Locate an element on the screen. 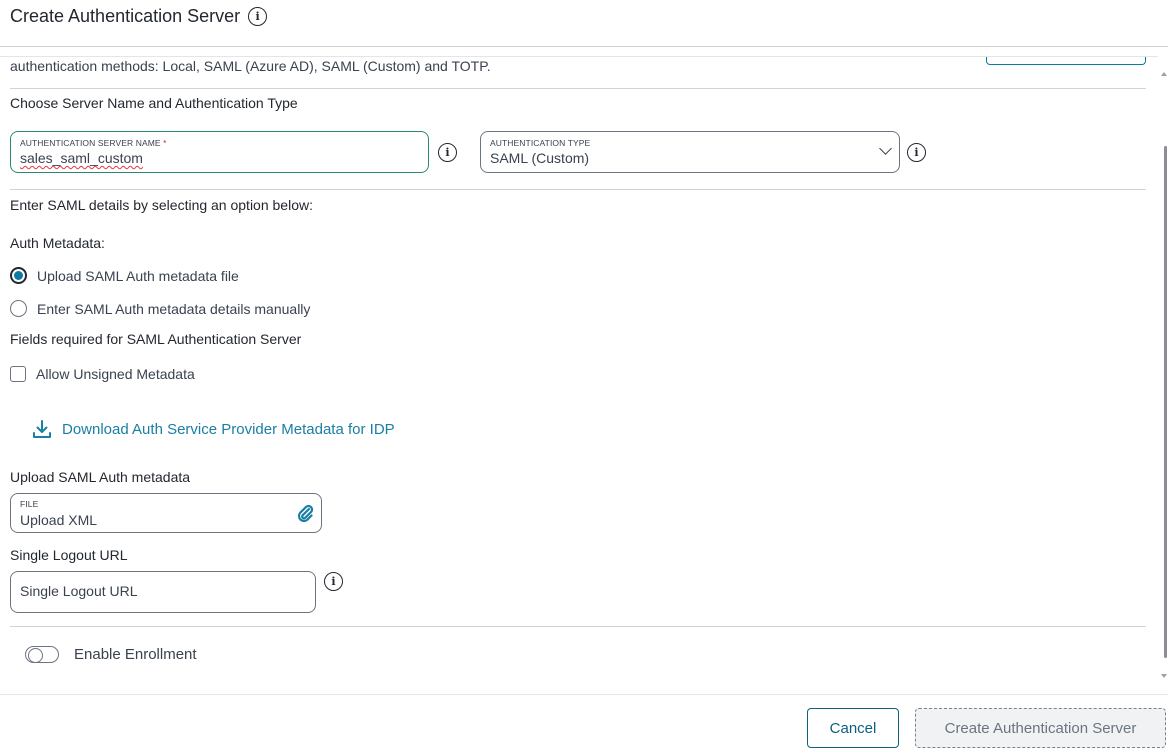  logout-url-input: Single Logout URL is located at coordinates (163, 592).